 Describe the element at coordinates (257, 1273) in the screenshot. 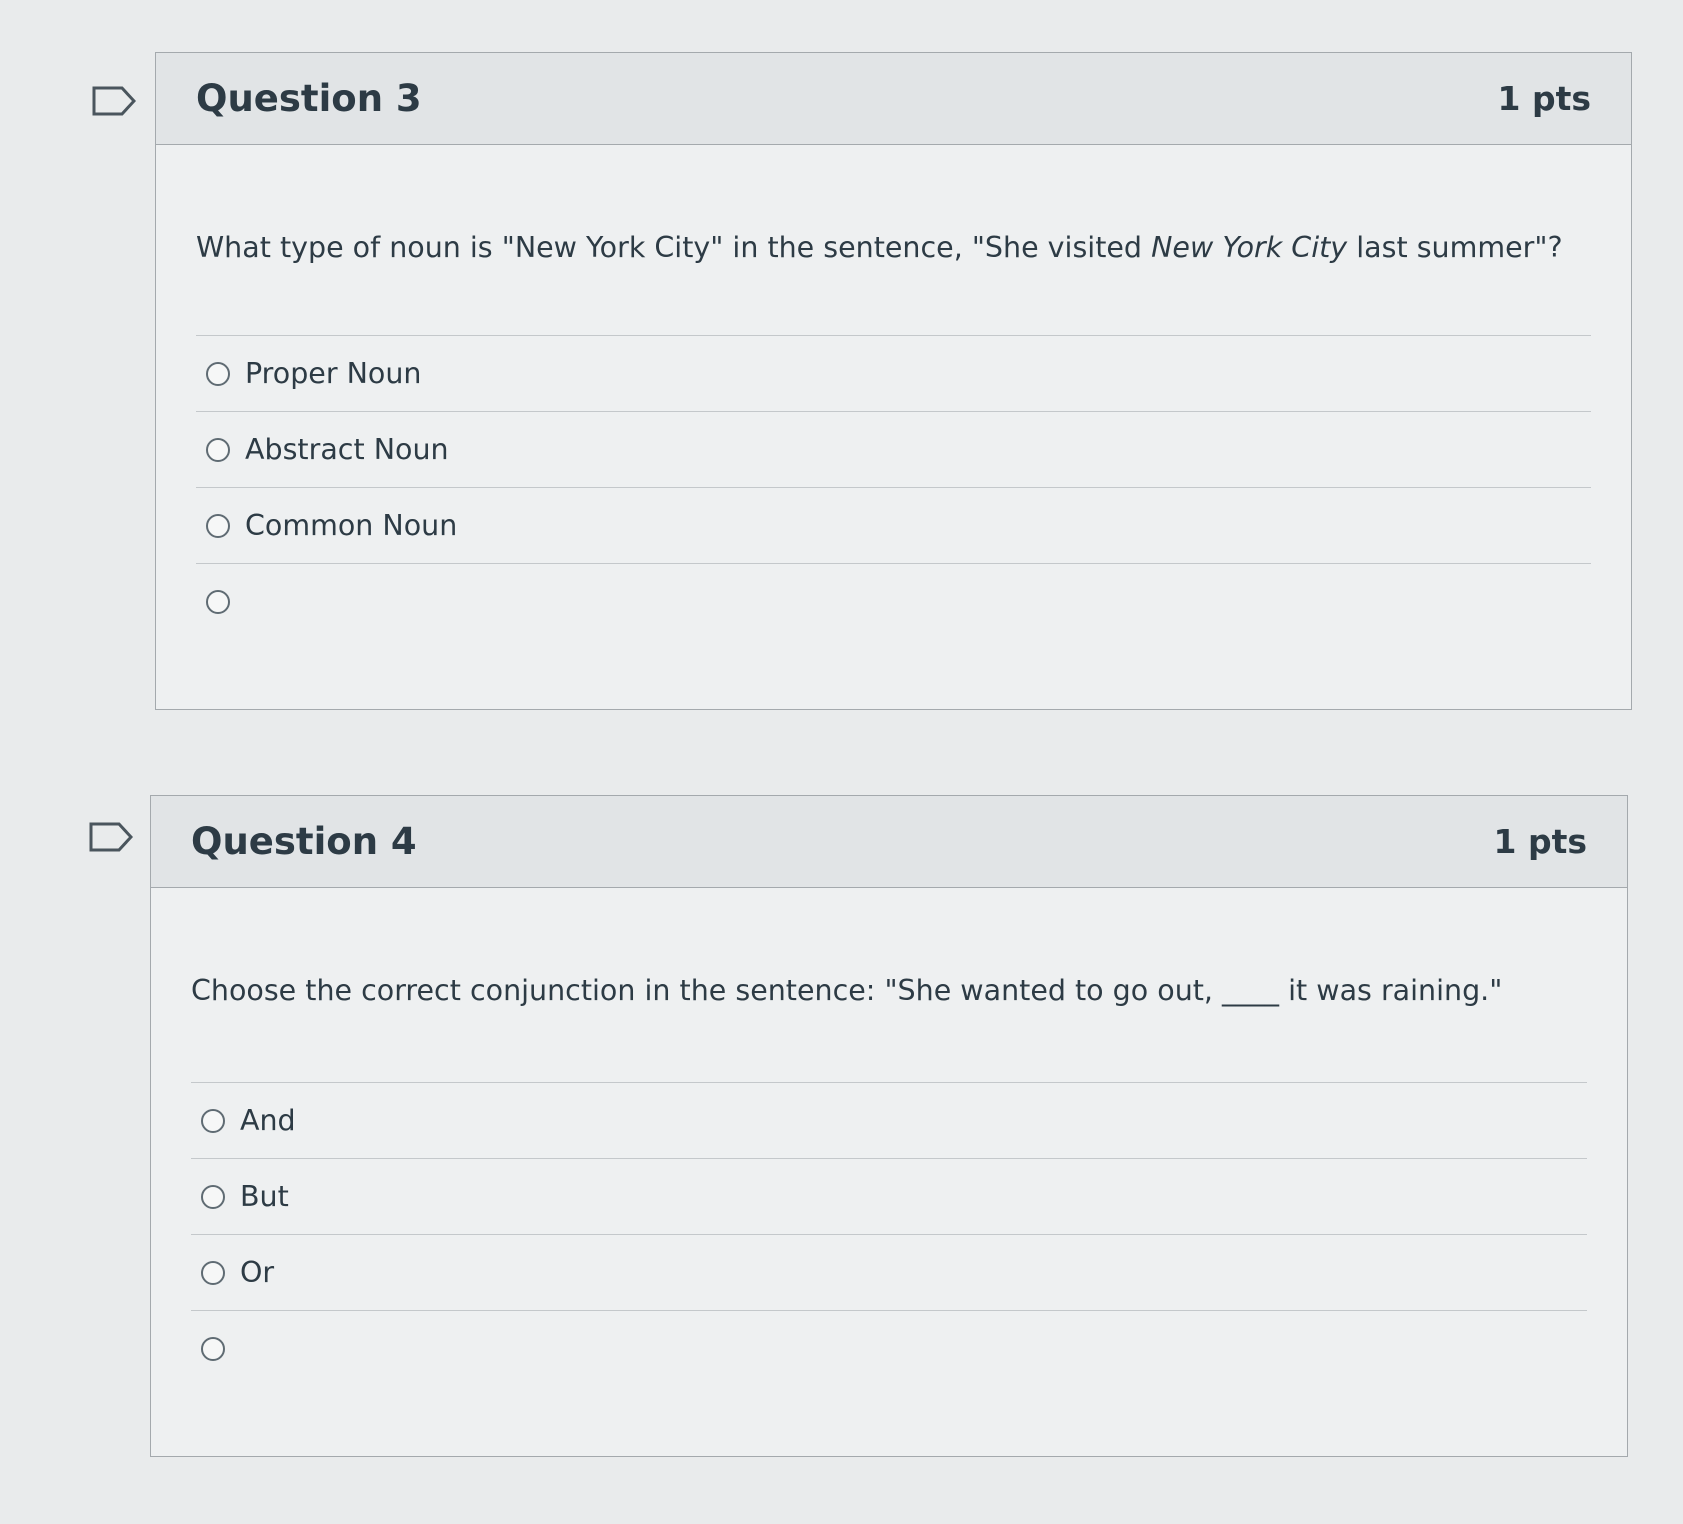

I see `answer-label: Or` at that location.